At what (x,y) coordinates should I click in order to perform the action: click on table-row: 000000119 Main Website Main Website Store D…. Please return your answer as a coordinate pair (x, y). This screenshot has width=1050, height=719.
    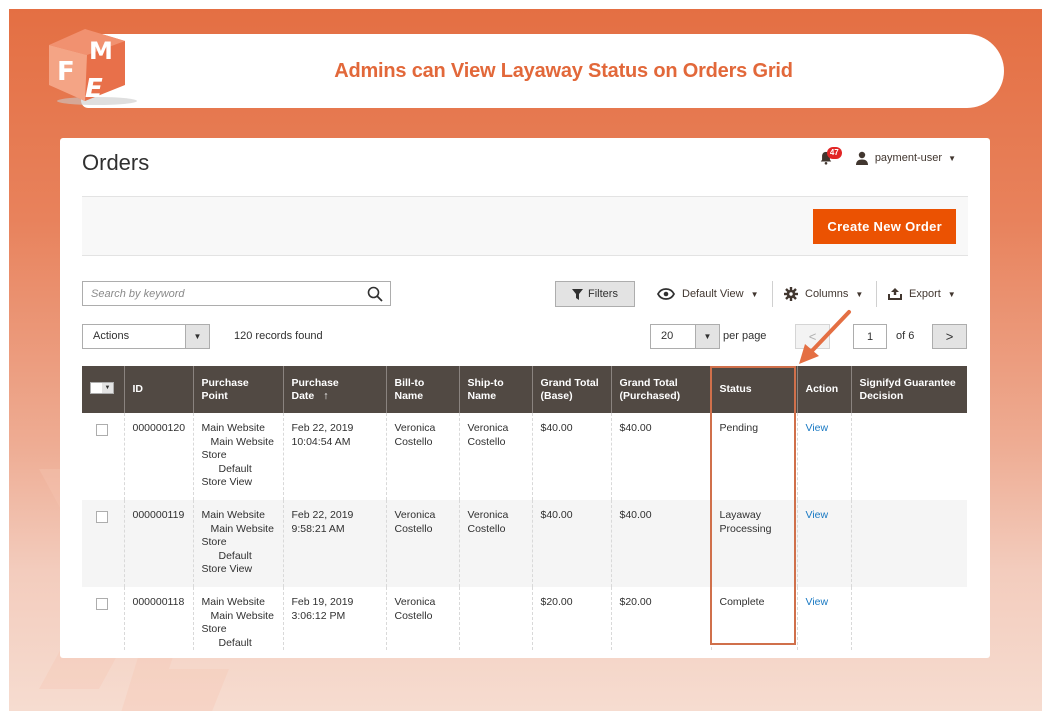
    Looking at the image, I should click on (524, 543).